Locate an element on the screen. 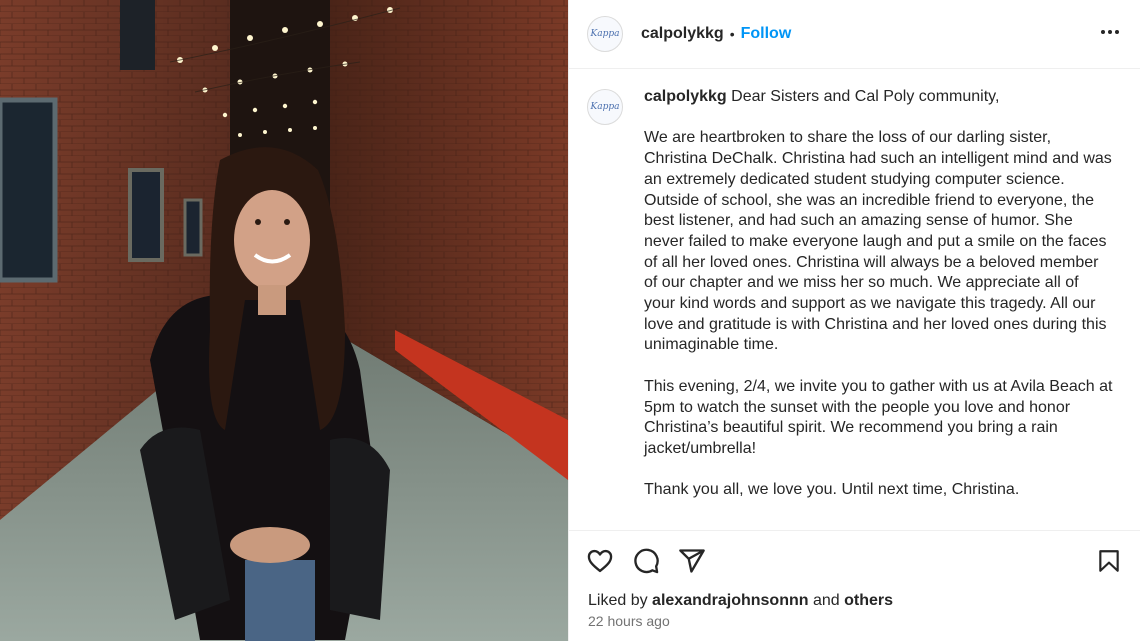  liked-by-user-link: alexandrajohnsonnn is located at coordinates (730, 600).